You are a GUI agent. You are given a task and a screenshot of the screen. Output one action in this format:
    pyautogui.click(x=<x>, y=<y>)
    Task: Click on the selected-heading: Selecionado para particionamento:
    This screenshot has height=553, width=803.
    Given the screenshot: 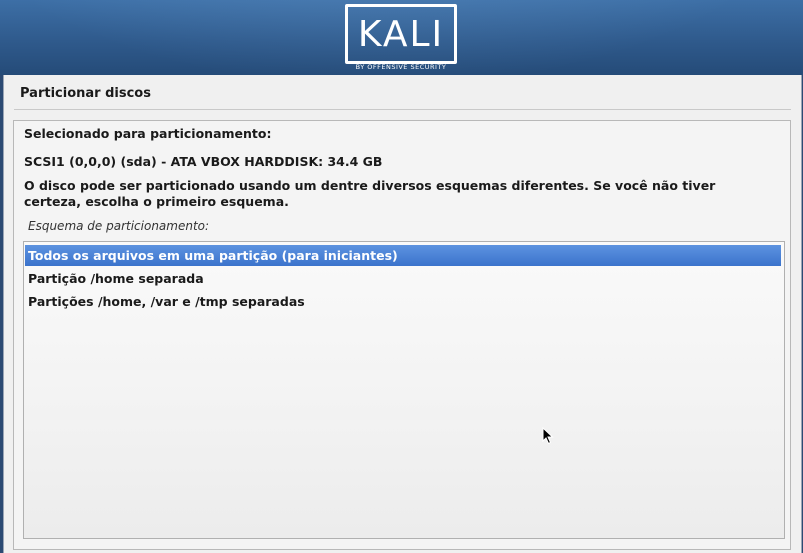 What is the action you would take?
    pyautogui.click(x=148, y=133)
    